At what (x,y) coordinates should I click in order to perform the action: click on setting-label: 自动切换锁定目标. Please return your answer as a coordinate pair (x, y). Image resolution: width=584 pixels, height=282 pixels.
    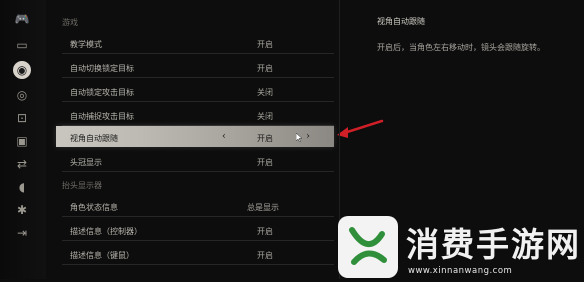
    Looking at the image, I should click on (102, 68).